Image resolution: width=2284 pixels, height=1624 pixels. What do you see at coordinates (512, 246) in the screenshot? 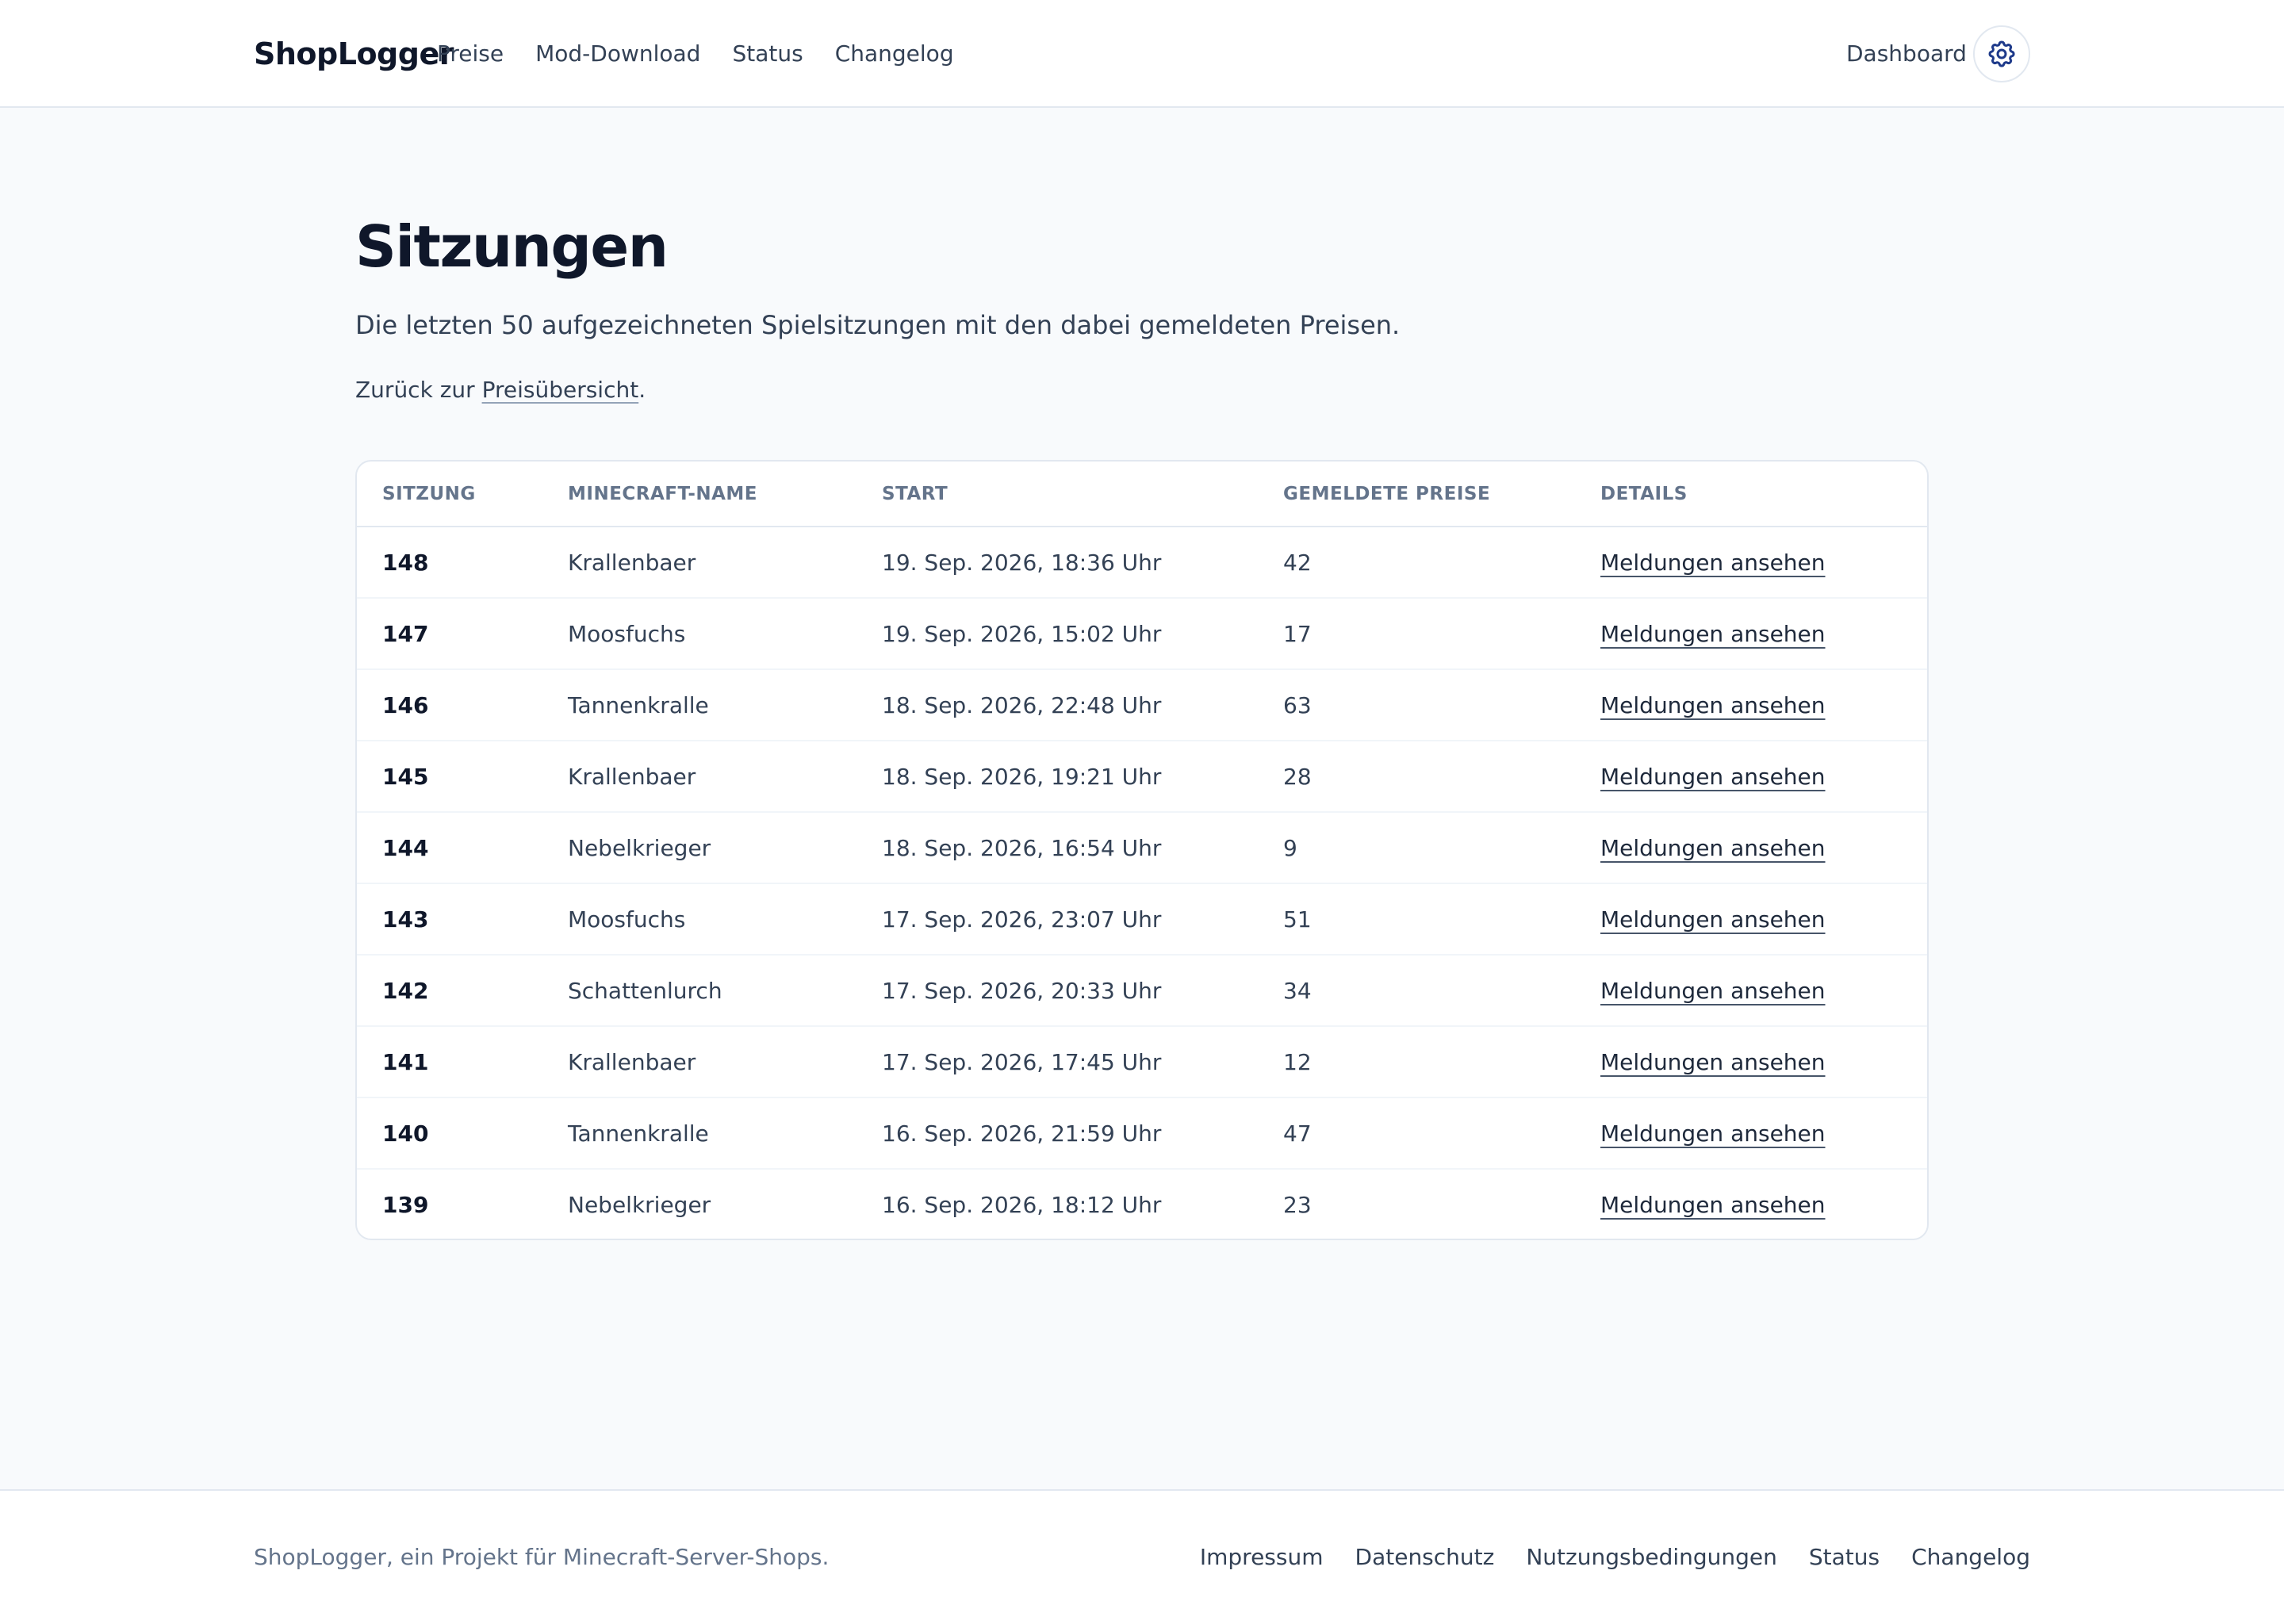
I see `page-title: Sitzungen` at bounding box center [512, 246].